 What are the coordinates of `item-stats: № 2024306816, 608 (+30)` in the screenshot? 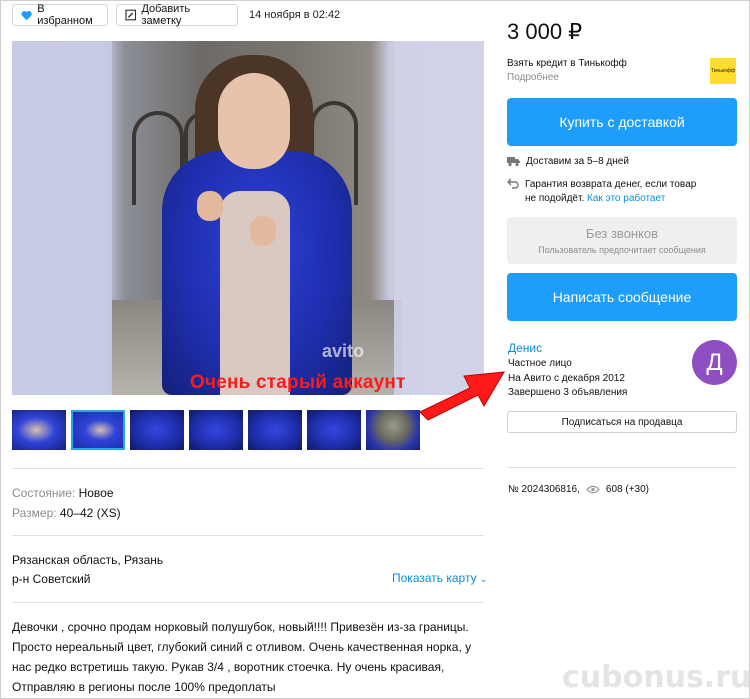 It's located at (578, 489).